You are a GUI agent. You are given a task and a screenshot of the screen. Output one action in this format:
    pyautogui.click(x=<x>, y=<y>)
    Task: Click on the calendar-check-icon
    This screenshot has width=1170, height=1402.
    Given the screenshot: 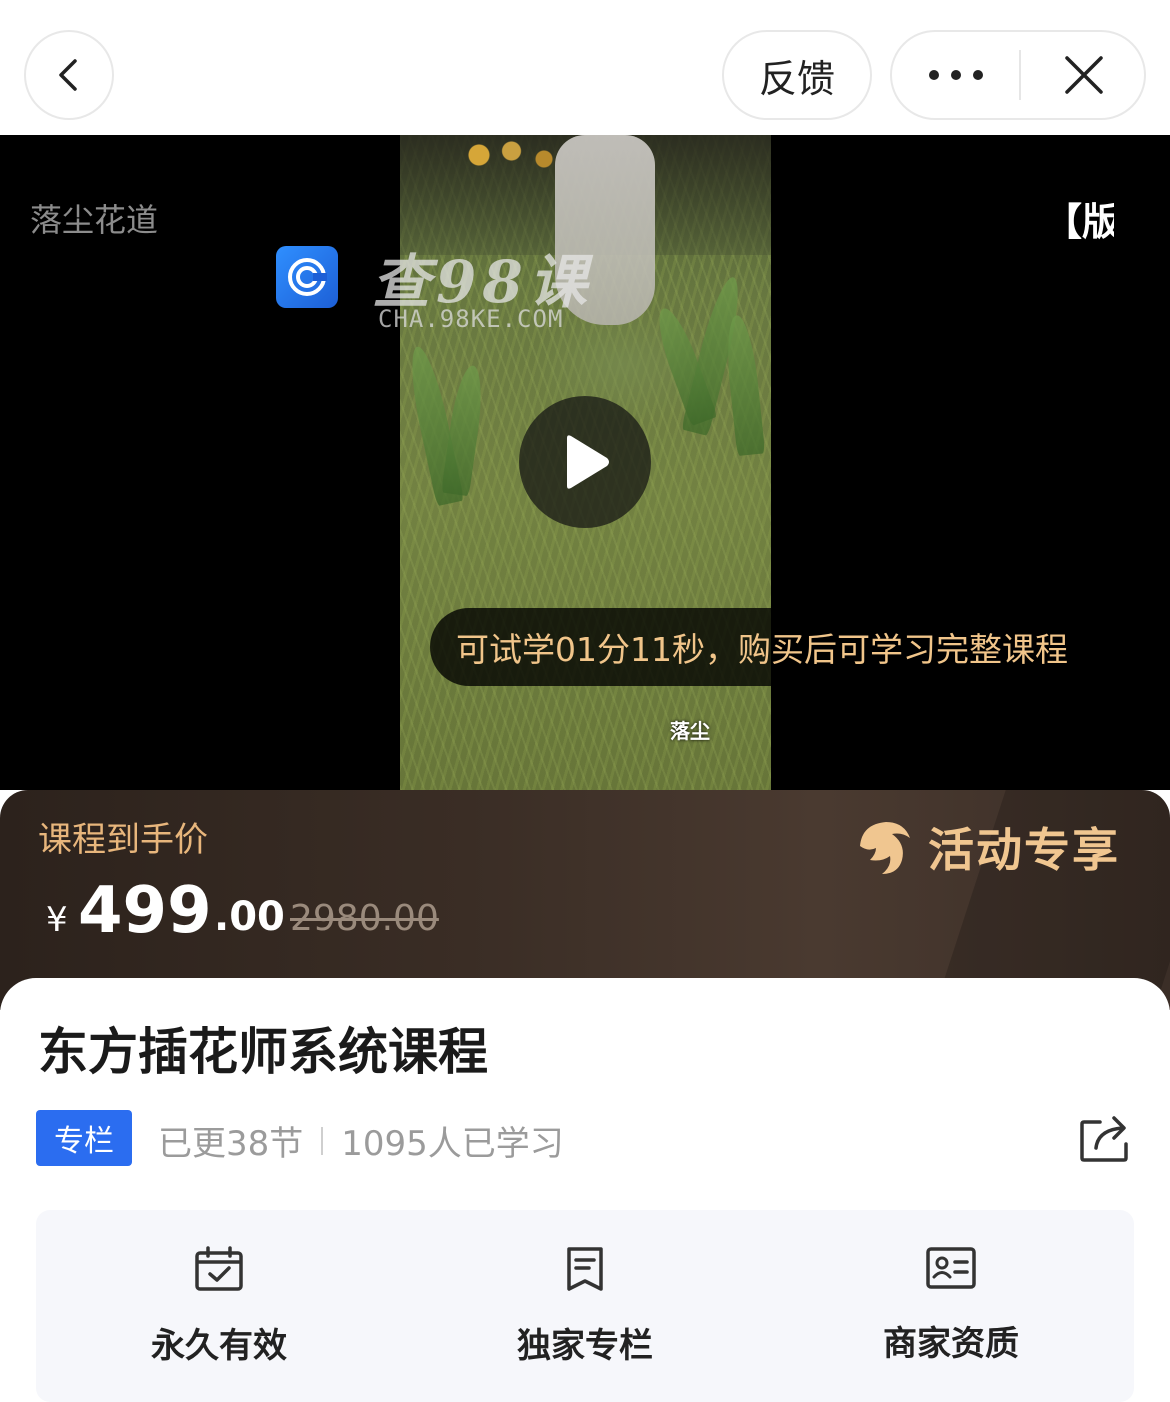 What is the action you would take?
    pyautogui.click(x=219, y=1268)
    